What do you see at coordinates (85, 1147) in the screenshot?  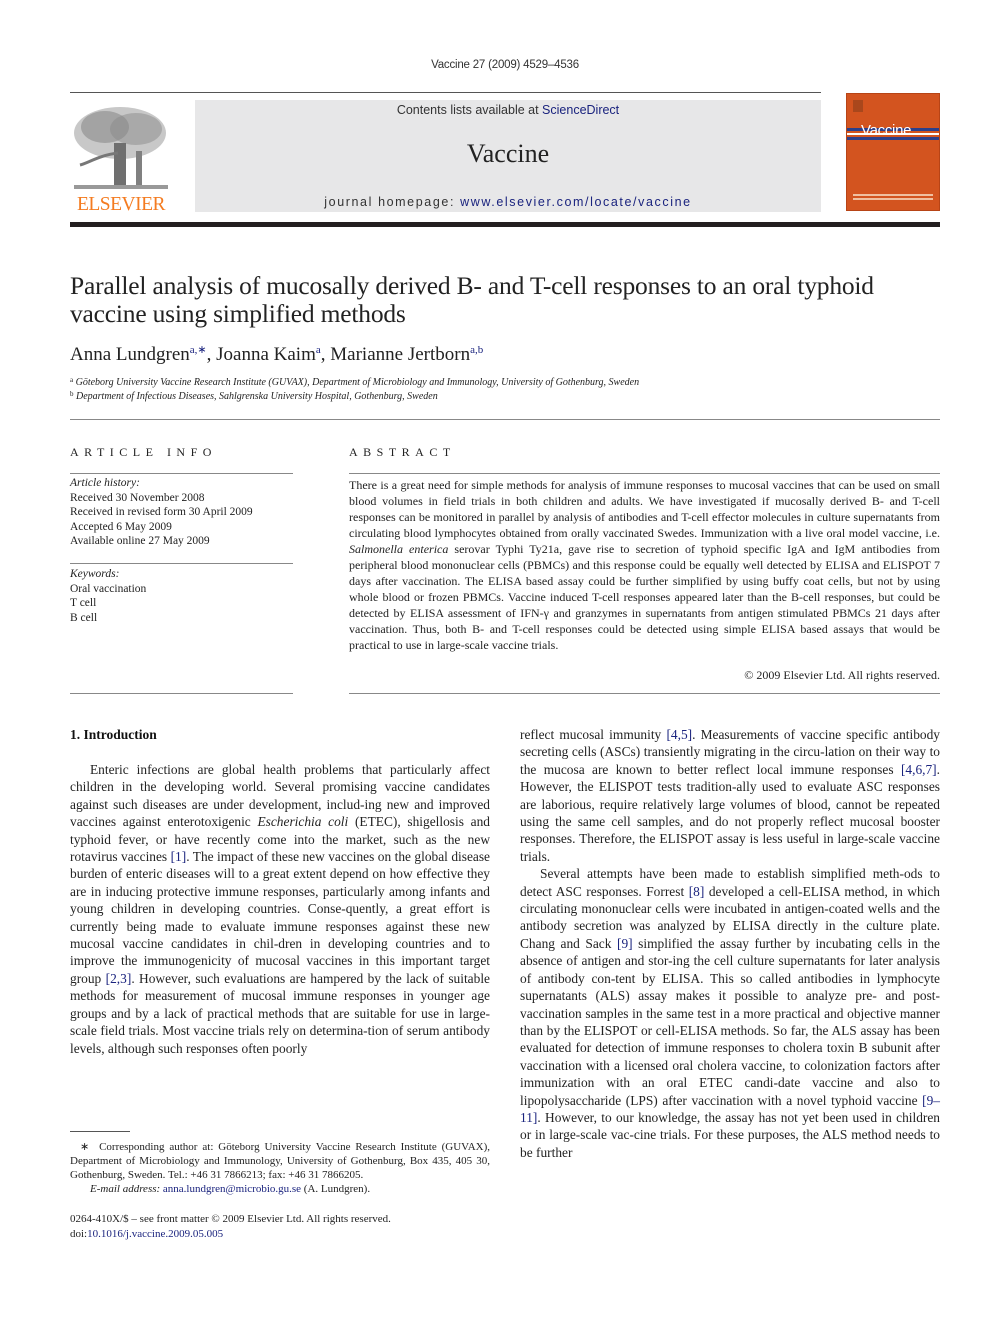 I see `footnote-mark: ∗` at bounding box center [85, 1147].